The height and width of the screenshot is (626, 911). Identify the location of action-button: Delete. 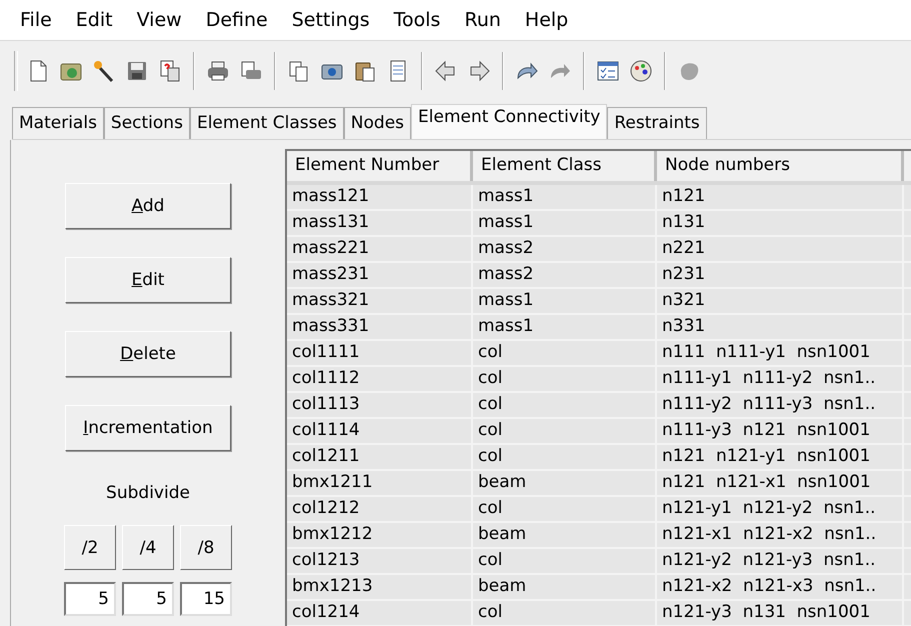
(148, 354).